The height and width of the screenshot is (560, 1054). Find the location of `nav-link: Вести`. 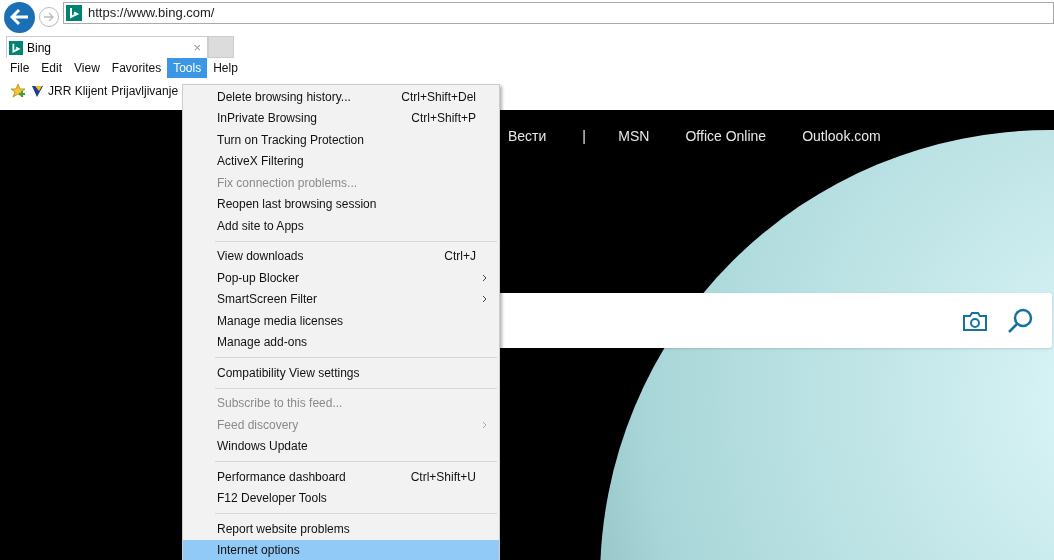

nav-link: Вести is located at coordinates (527, 136).